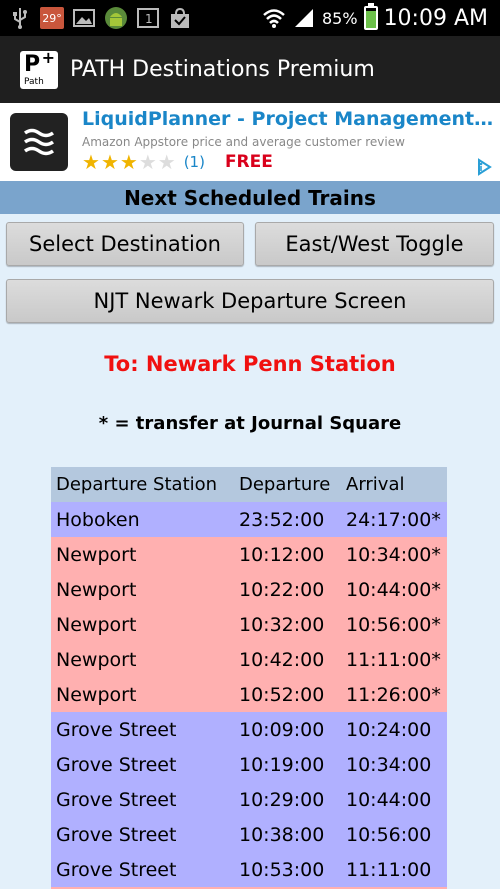 Image resolution: width=500 pixels, height=889 pixels. What do you see at coordinates (375, 484) in the screenshot?
I see `column-header-arrival: Arrival` at bounding box center [375, 484].